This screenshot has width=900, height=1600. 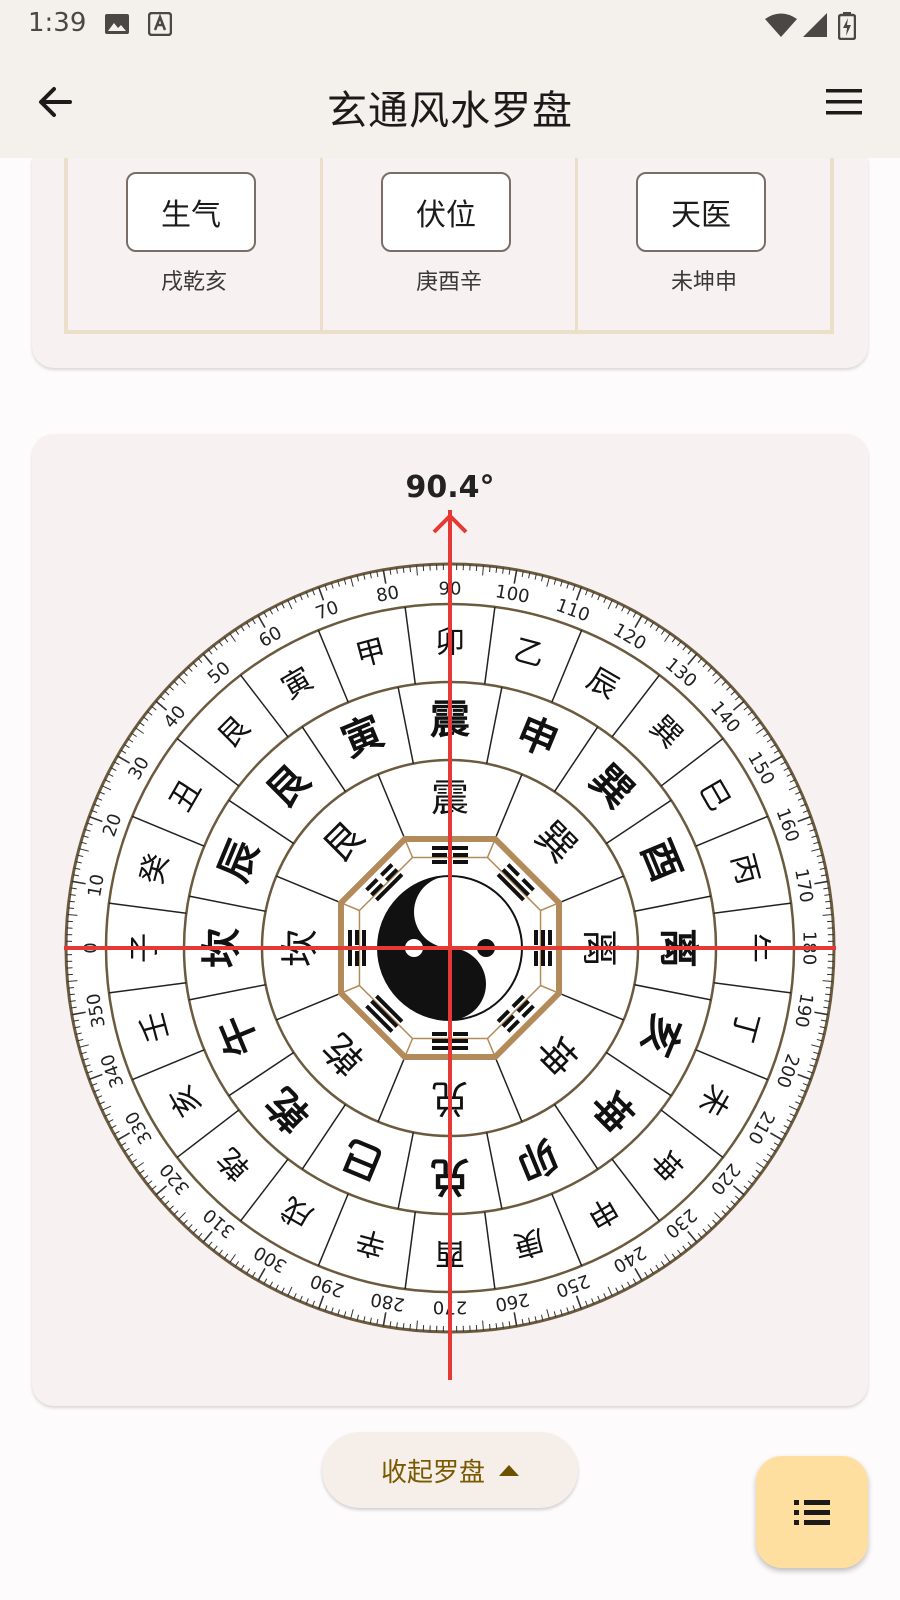 What do you see at coordinates (847, 26) in the screenshot?
I see `battery-charging-icon` at bounding box center [847, 26].